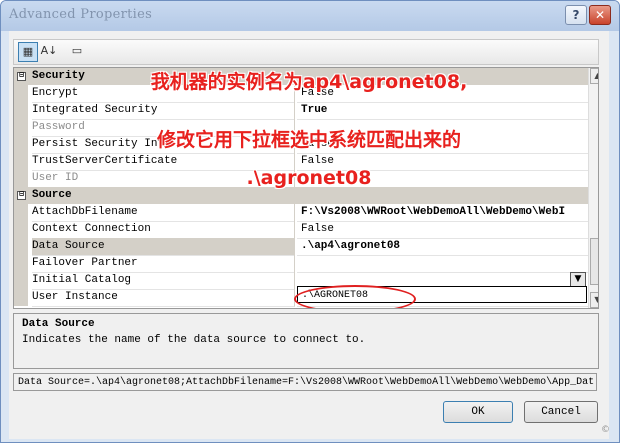 The height and width of the screenshot is (443, 620). I want to click on grid-scrollbar: ▲ ▼, so click(593, 188).